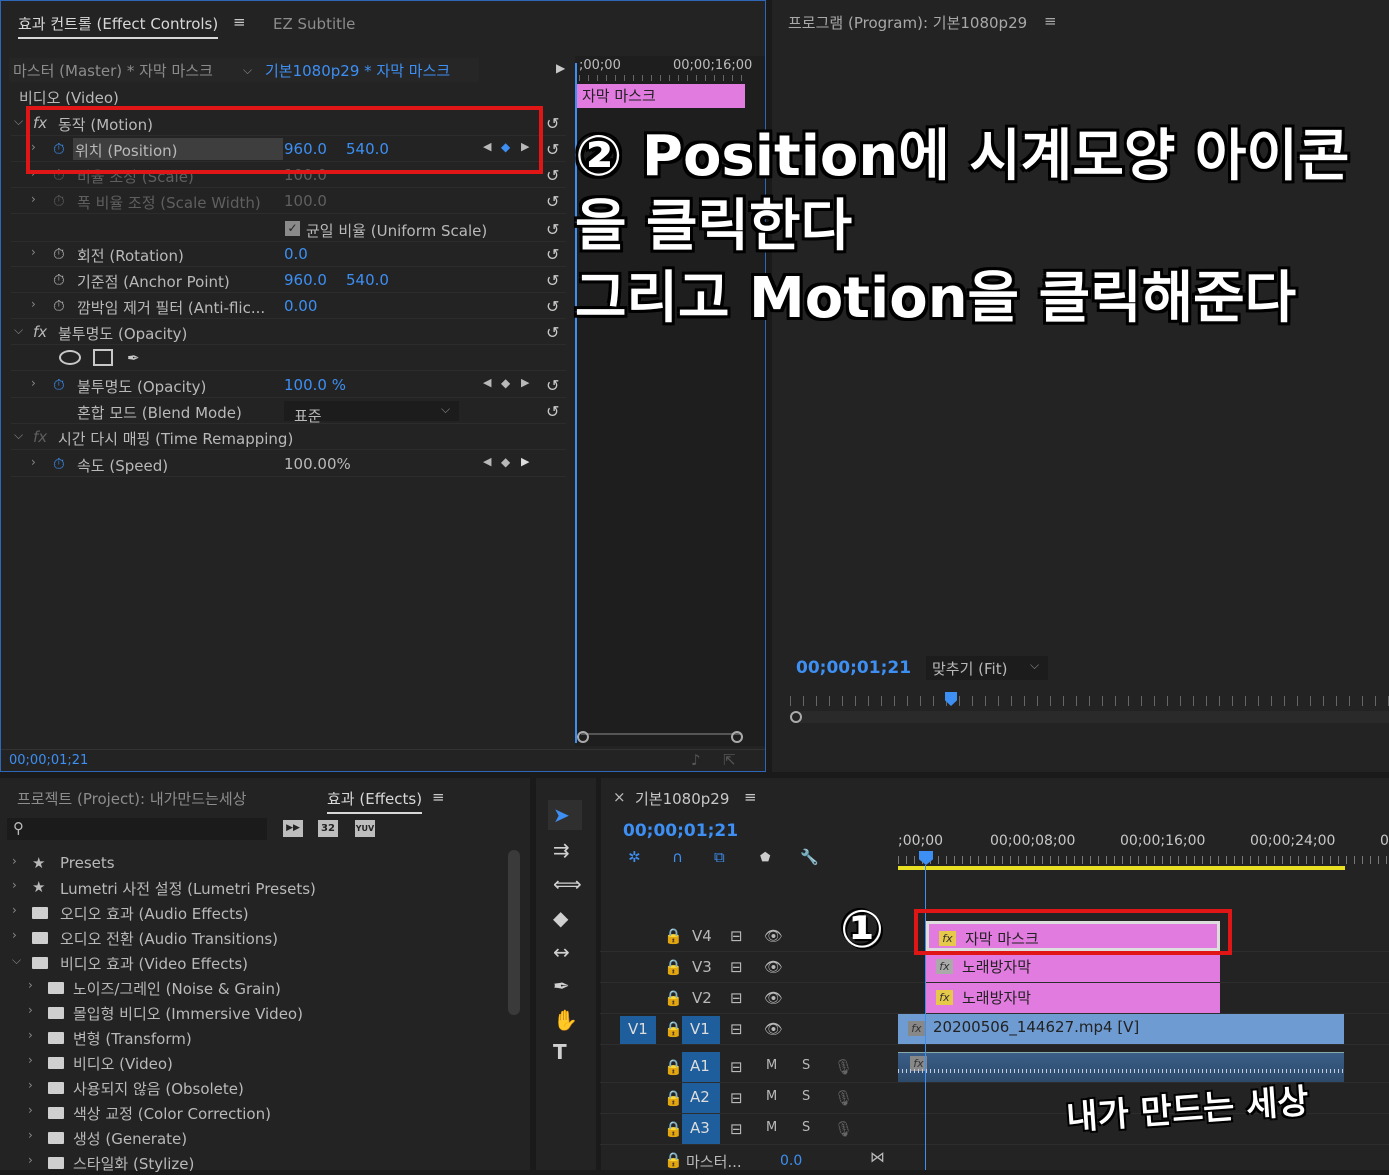  Describe the element at coordinates (260, 962) in the screenshot. I see `list-item: ⌵ 비디오 효과 (Video Effects)` at that location.